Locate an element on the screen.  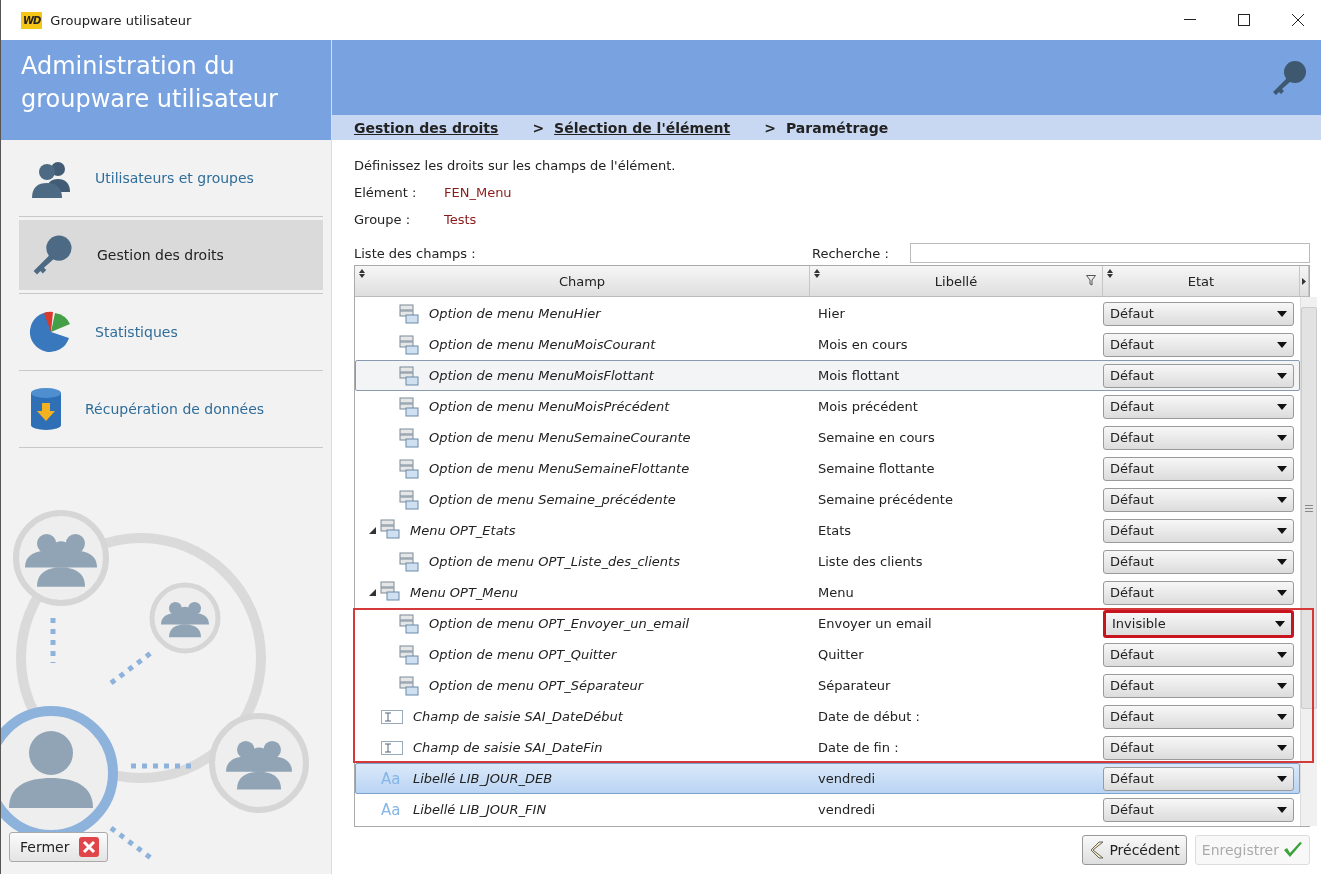
table-cell: Option de menu MenuMoisPrécédent is located at coordinates (549, 406).